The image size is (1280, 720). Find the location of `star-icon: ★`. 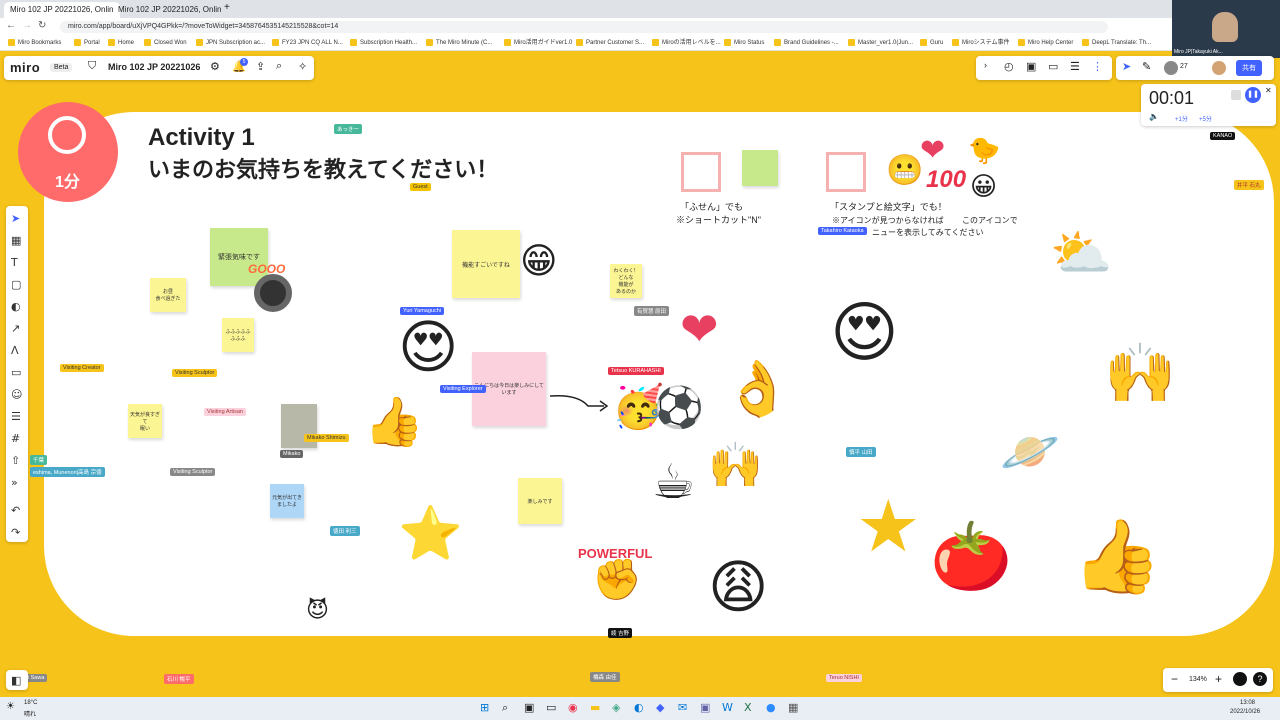

star-icon: ★ is located at coordinates (888, 526).